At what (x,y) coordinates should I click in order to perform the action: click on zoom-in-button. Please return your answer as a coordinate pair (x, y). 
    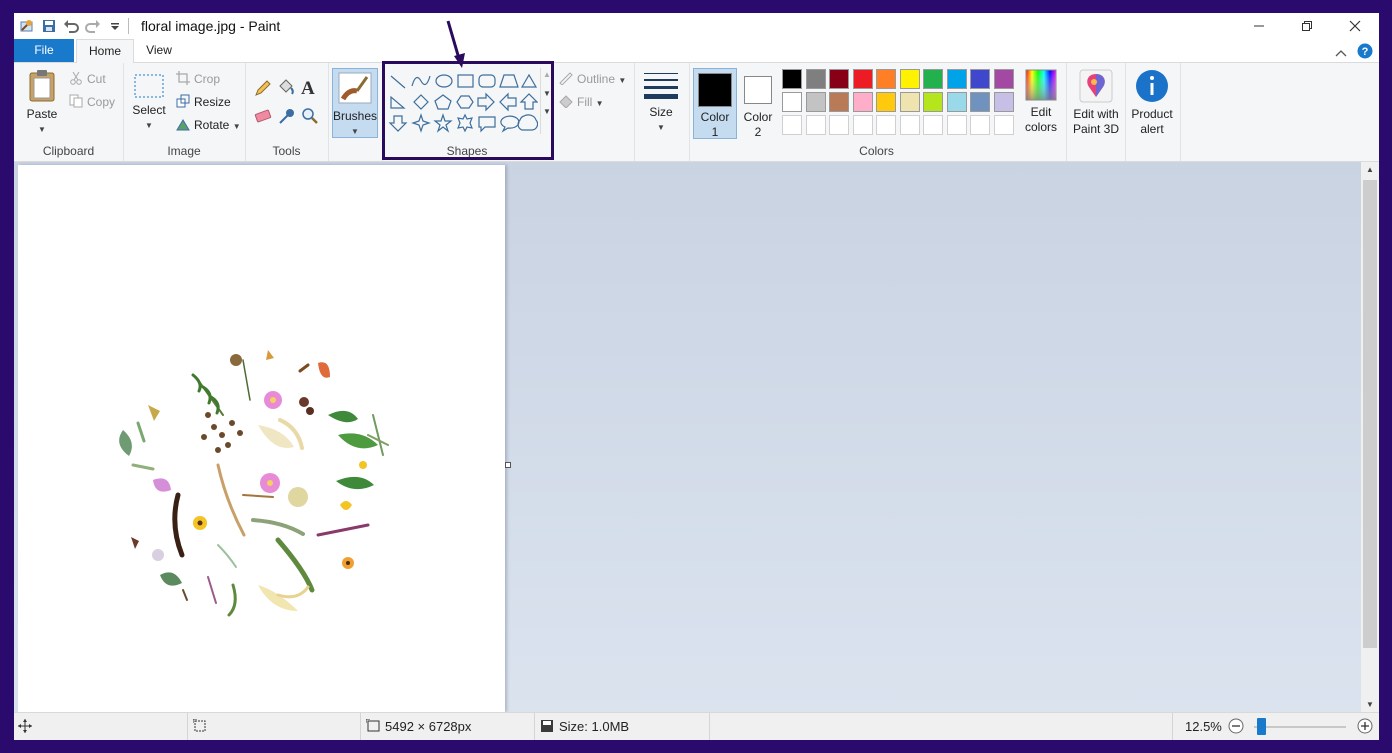
    Looking at the image, I should click on (1365, 727).